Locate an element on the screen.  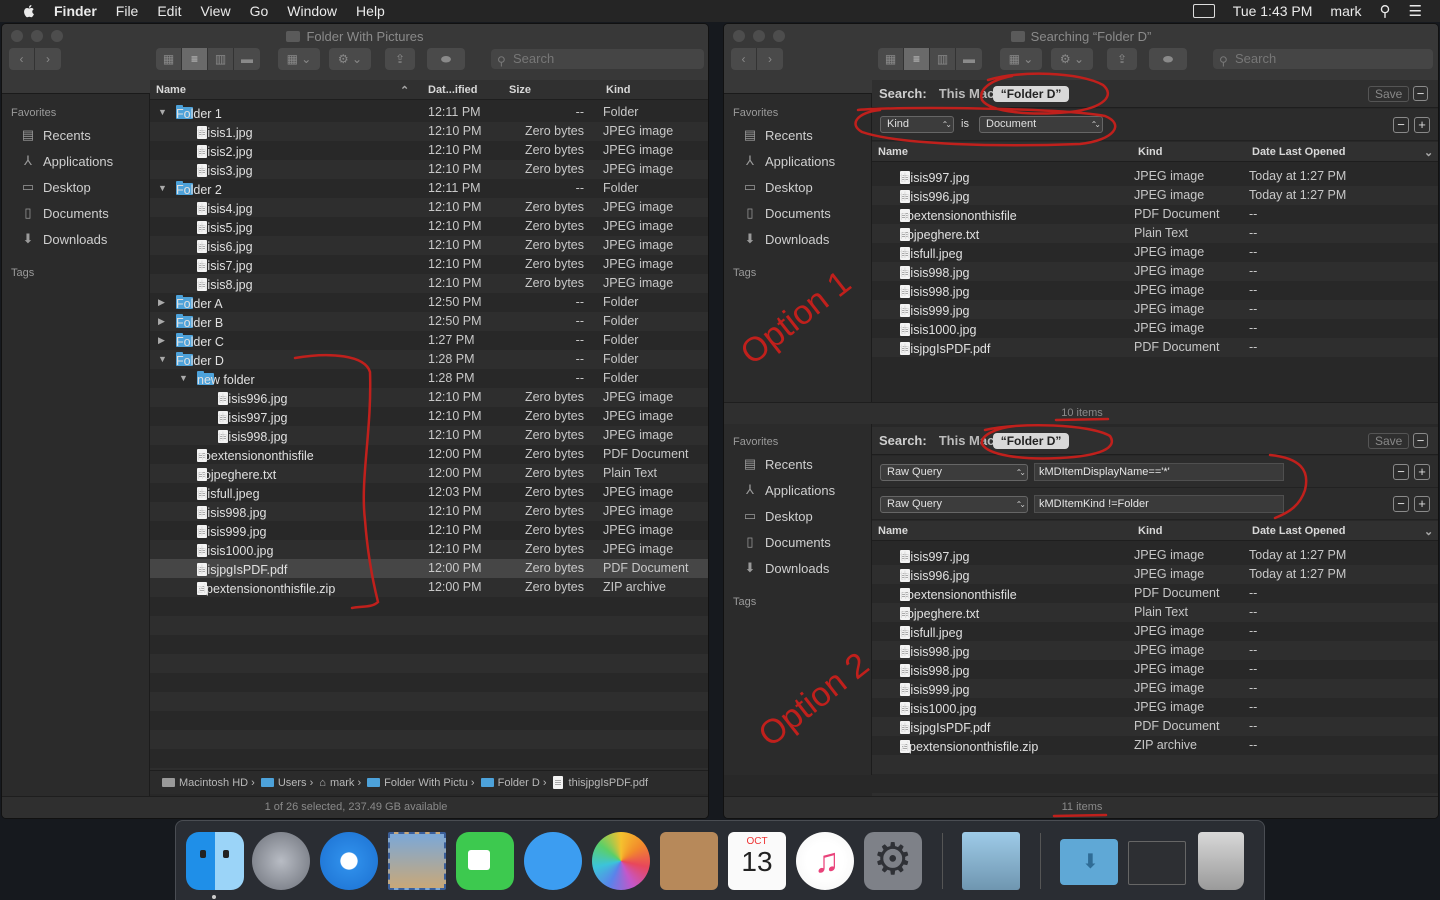
column-date-last-opened: Date Last Opened is located at coordinates (1299, 531).